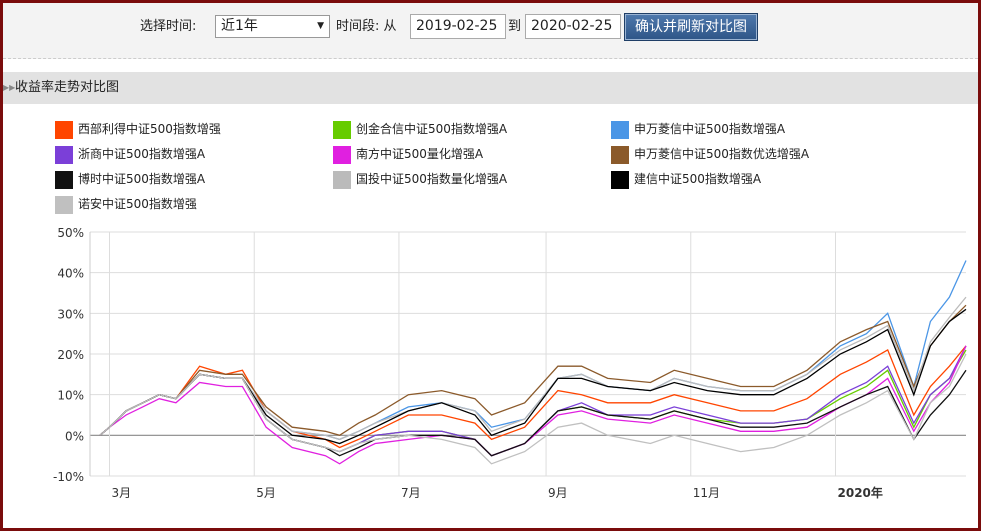 The width and height of the screenshot is (981, 531). What do you see at coordinates (706, 493) in the screenshot?
I see `x-tick-label: 11月` at bounding box center [706, 493].